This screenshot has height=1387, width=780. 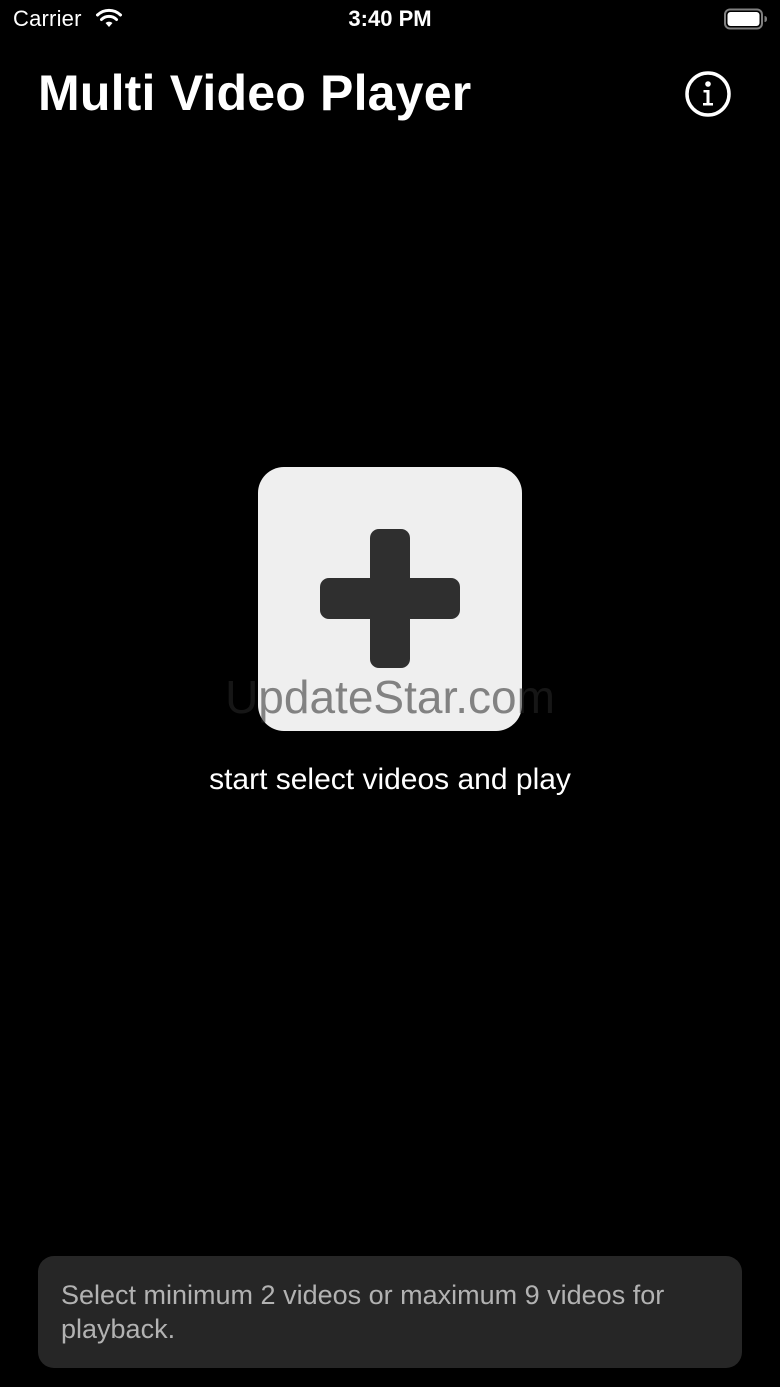 I want to click on start-hint-label: start select videos and play, so click(x=390, y=779).